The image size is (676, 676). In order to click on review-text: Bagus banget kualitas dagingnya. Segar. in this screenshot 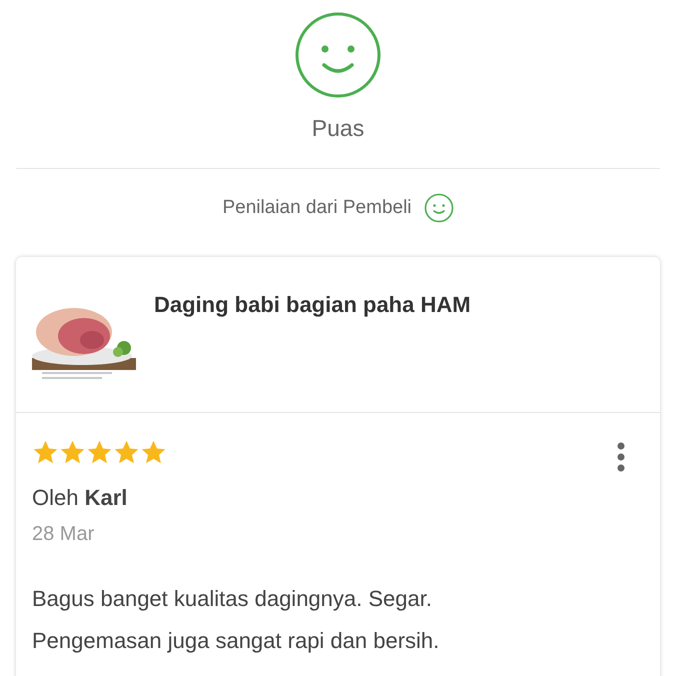, I will do `click(232, 599)`.